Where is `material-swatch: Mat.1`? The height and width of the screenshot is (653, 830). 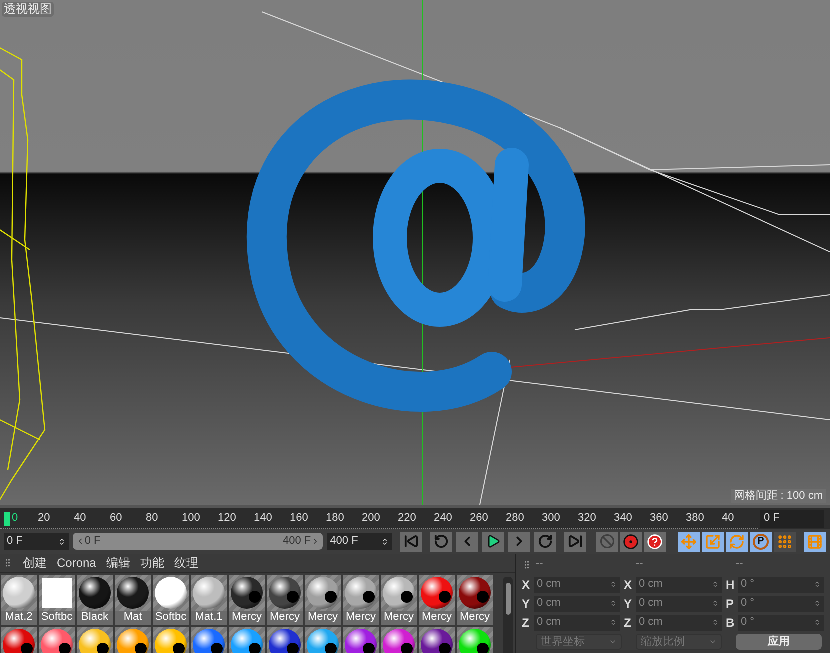 material-swatch: Mat.1 is located at coordinates (209, 600).